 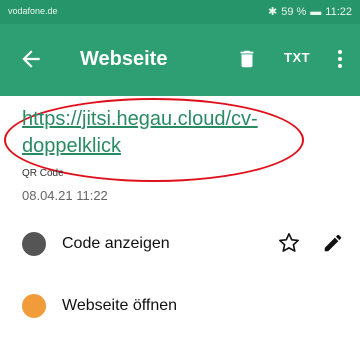 I want to click on pen-icon, so click(x=333, y=243).